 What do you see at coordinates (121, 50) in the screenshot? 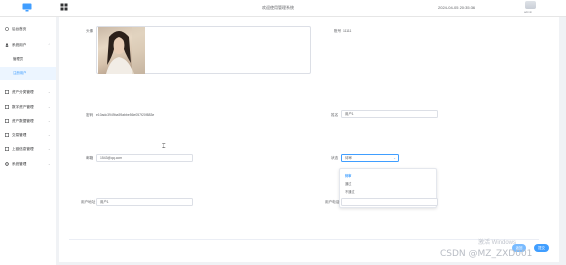
I see `avatar-image` at bounding box center [121, 50].